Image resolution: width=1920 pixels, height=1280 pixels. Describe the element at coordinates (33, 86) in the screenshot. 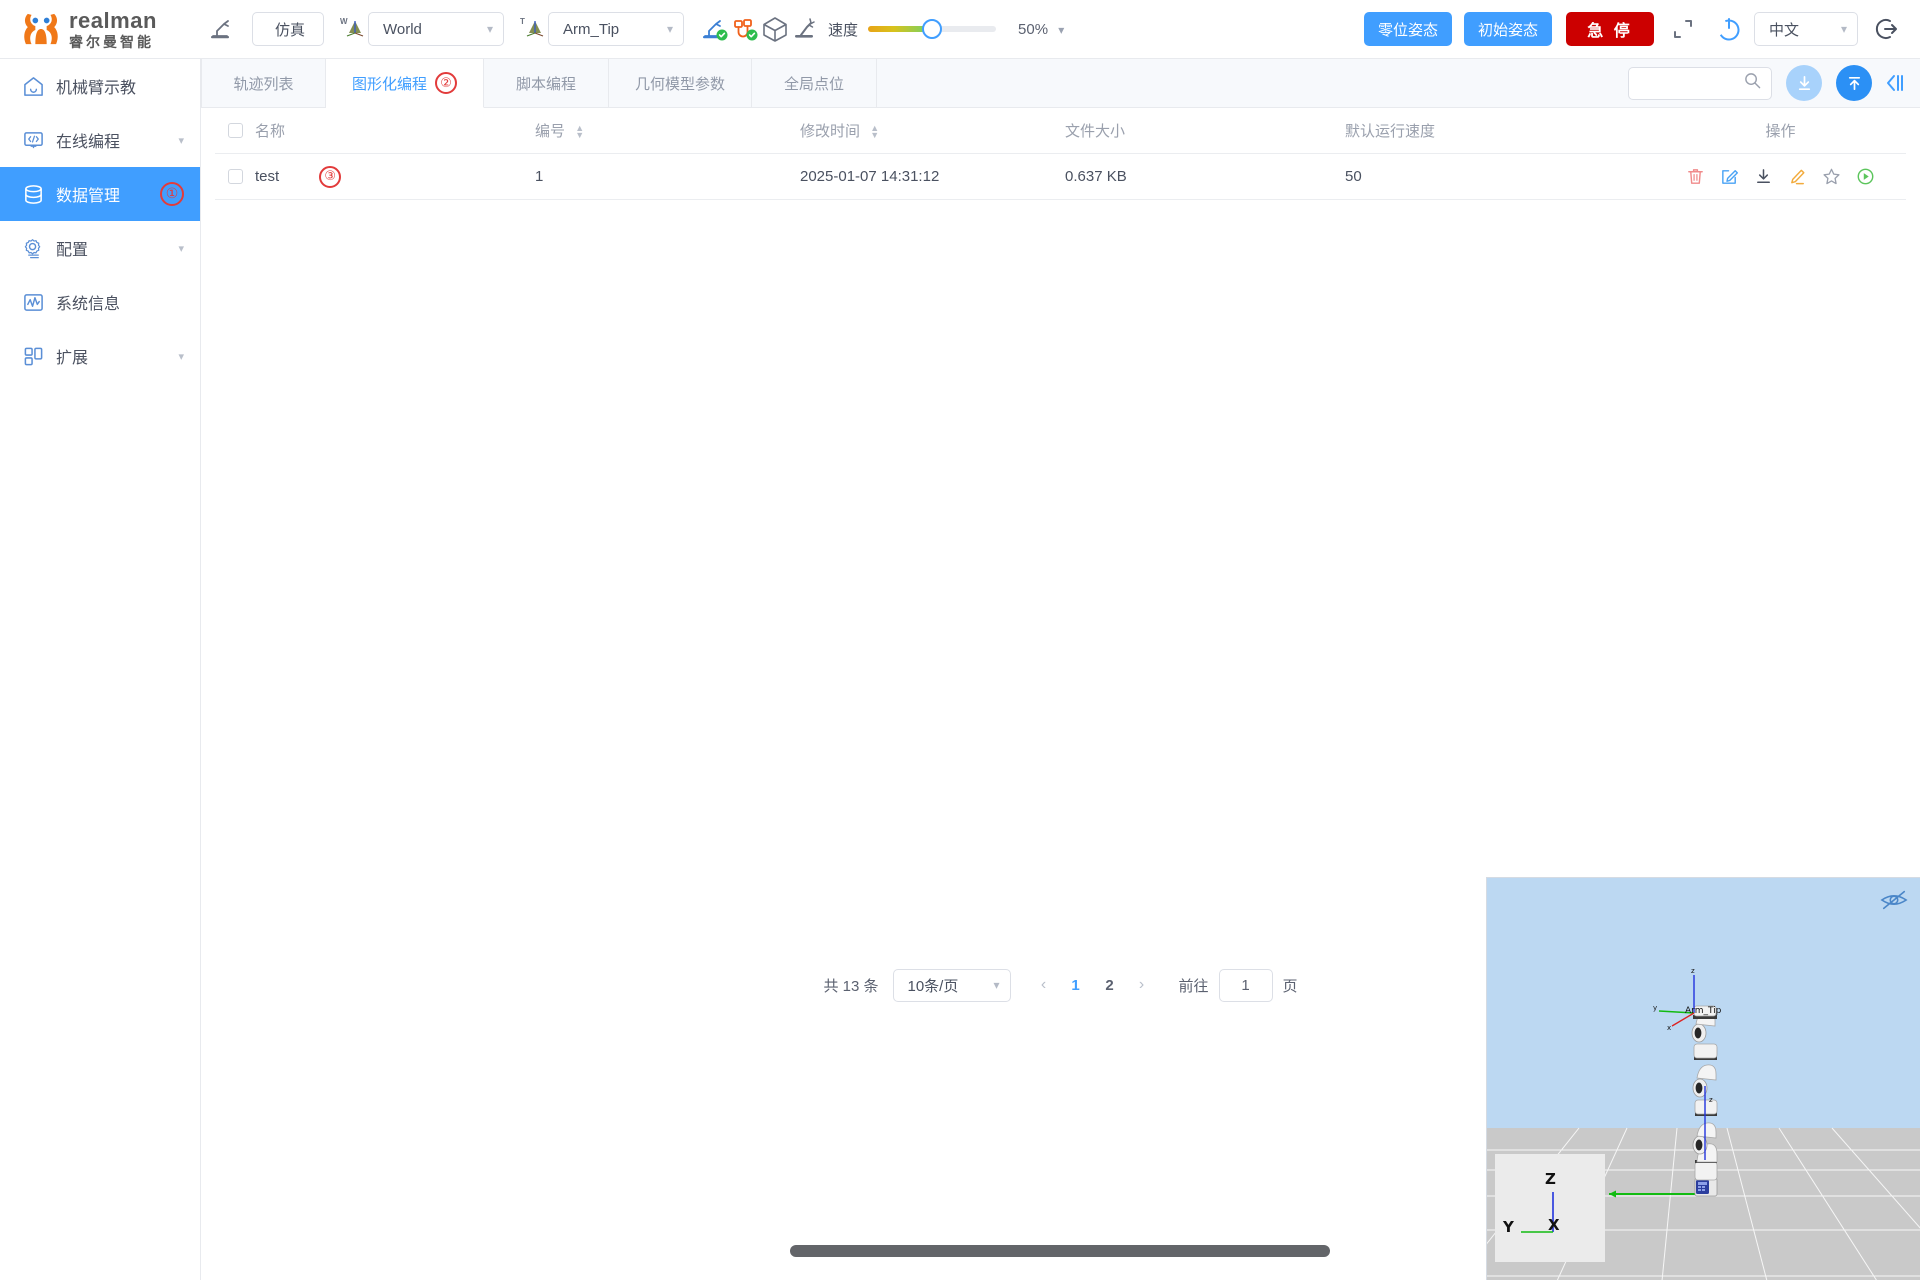

I see `home-icon` at that location.